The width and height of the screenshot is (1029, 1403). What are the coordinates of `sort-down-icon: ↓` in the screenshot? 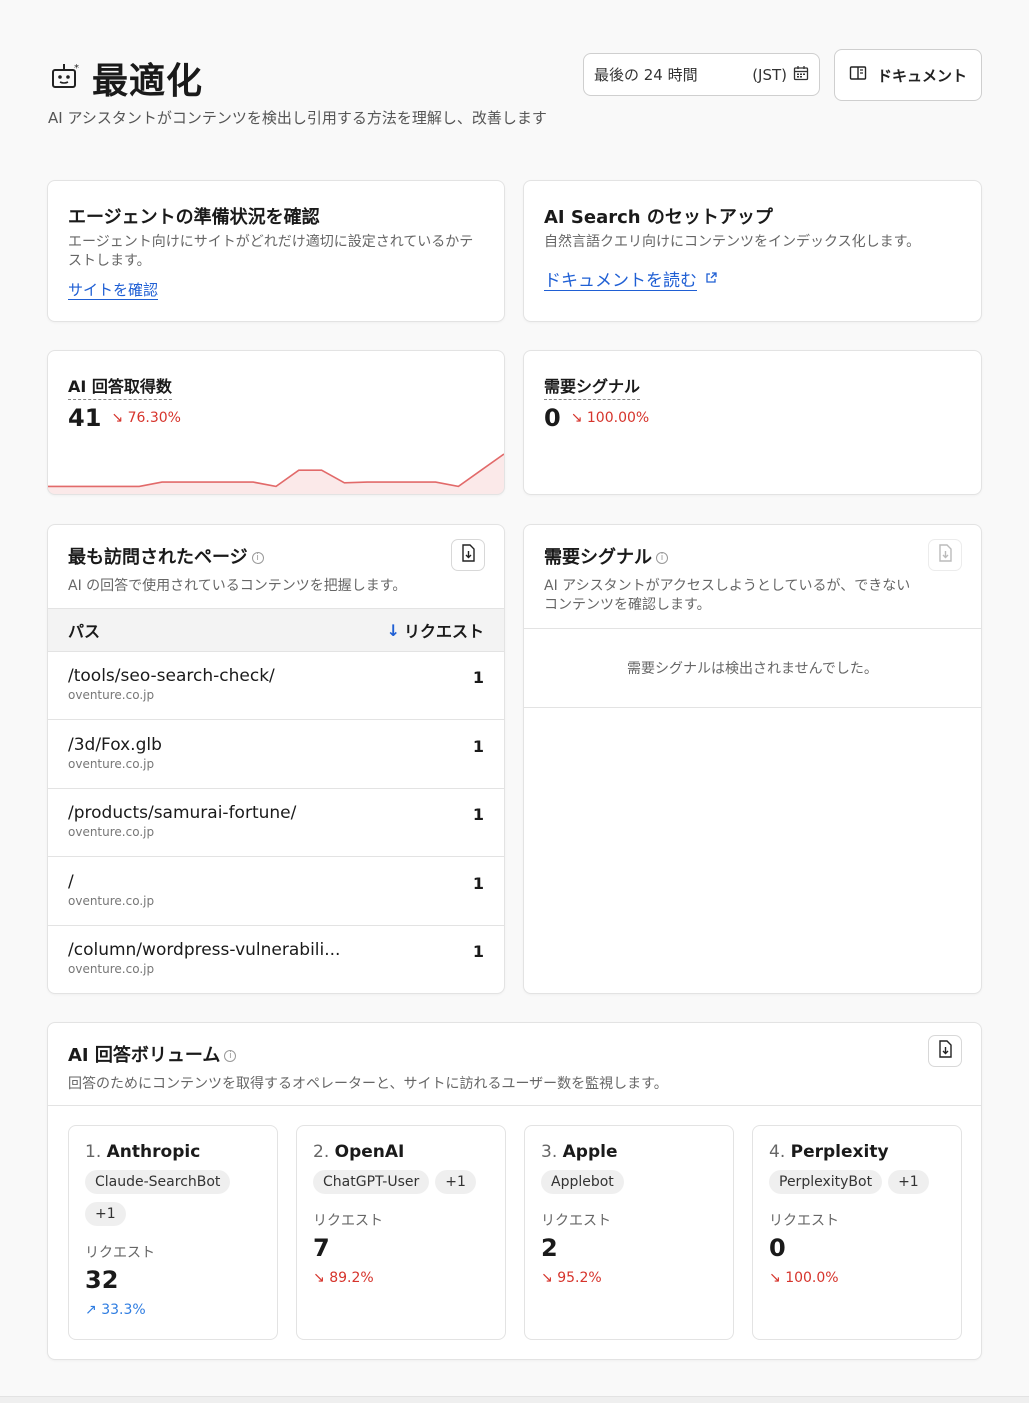 It's located at (393, 630).